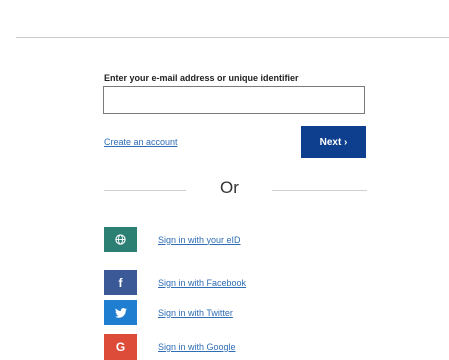  I want to click on google-glyph: G, so click(120, 347).